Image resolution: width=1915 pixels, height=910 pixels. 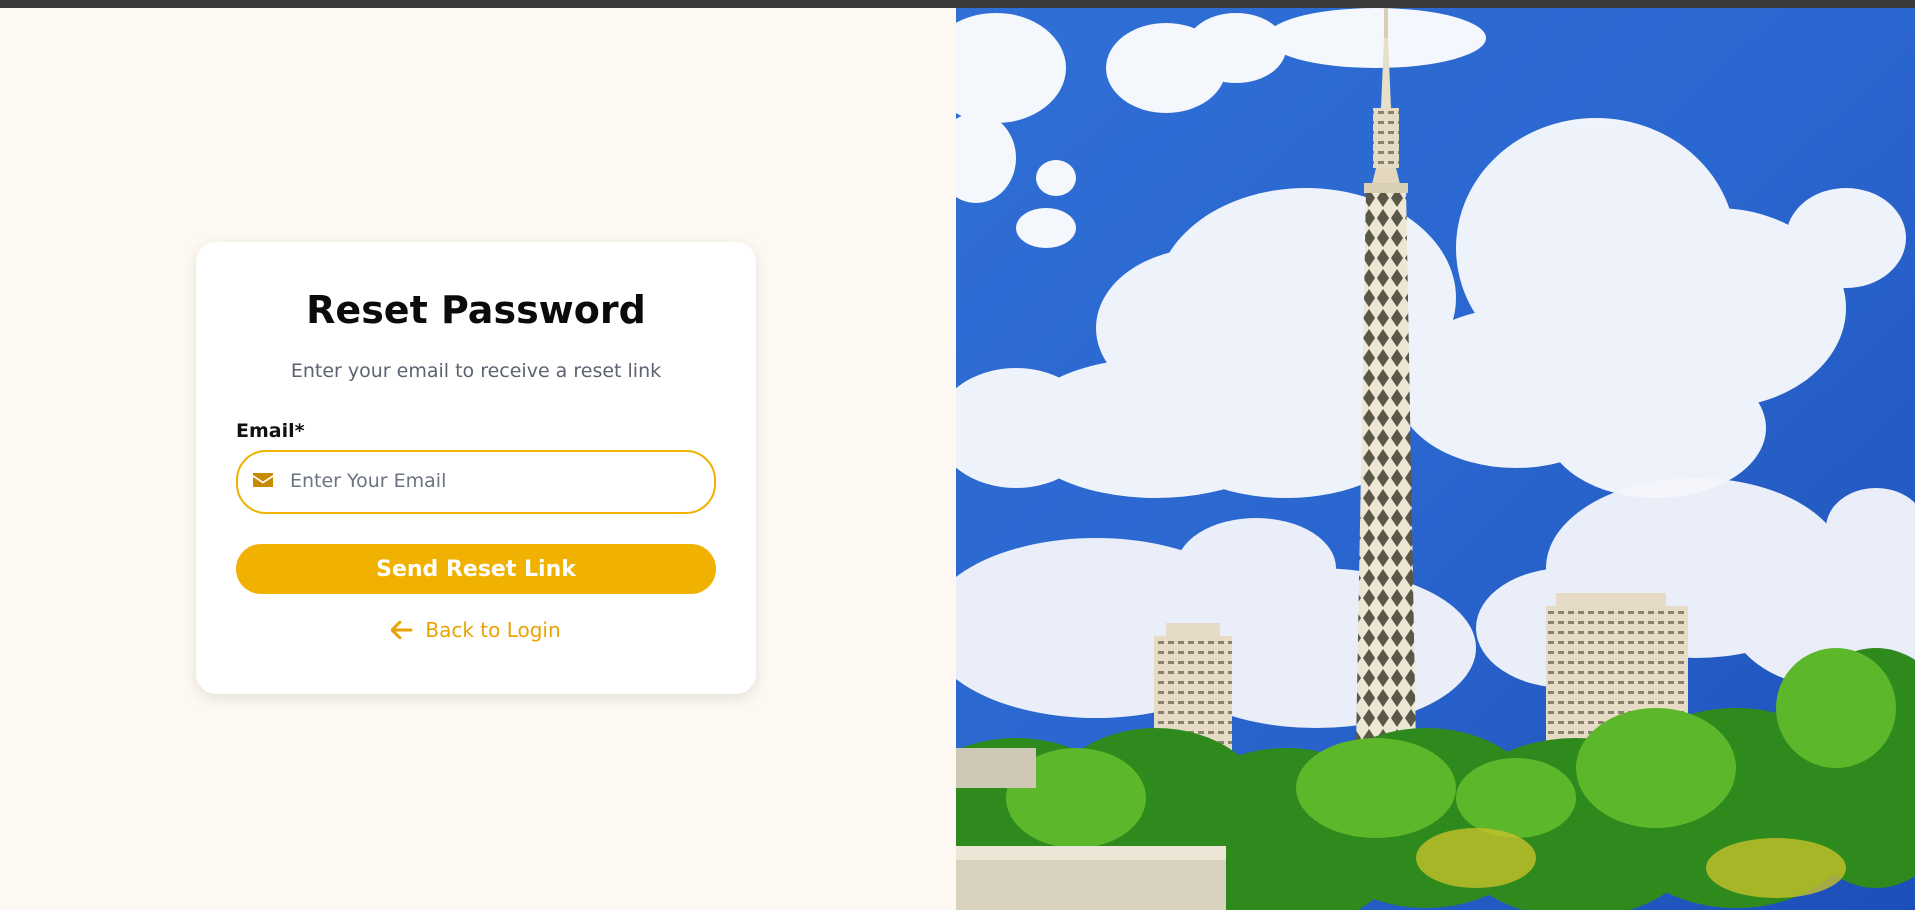 I want to click on email-input, so click(x=495, y=481).